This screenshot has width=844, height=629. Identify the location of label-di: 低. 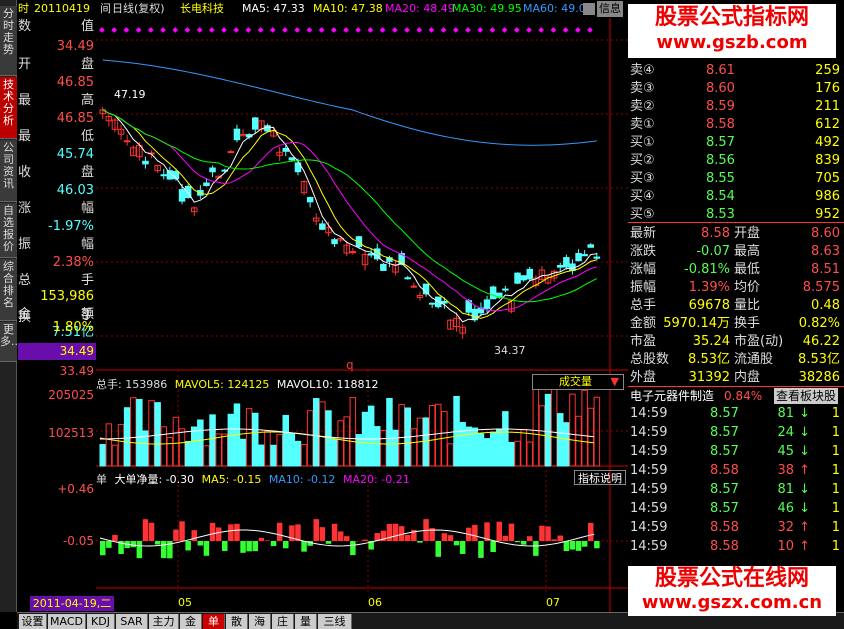
(87, 136).